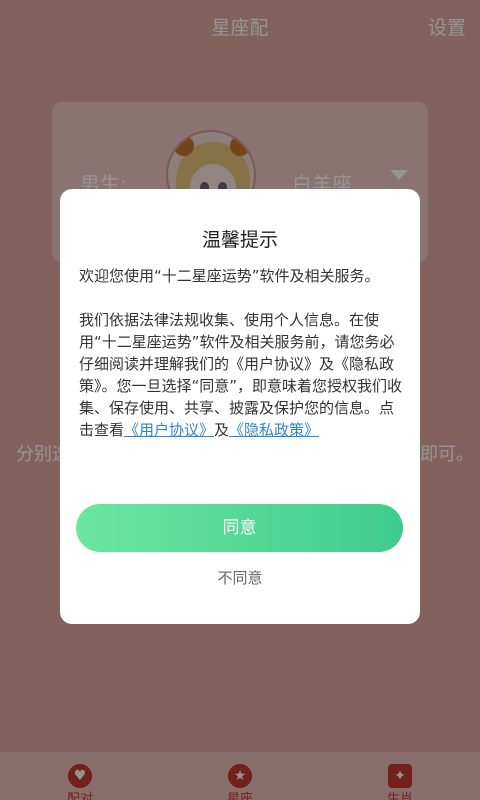  What do you see at coordinates (169, 430) in the screenshot?
I see `user-agreement-link: 《用户协议》` at bounding box center [169, 430].